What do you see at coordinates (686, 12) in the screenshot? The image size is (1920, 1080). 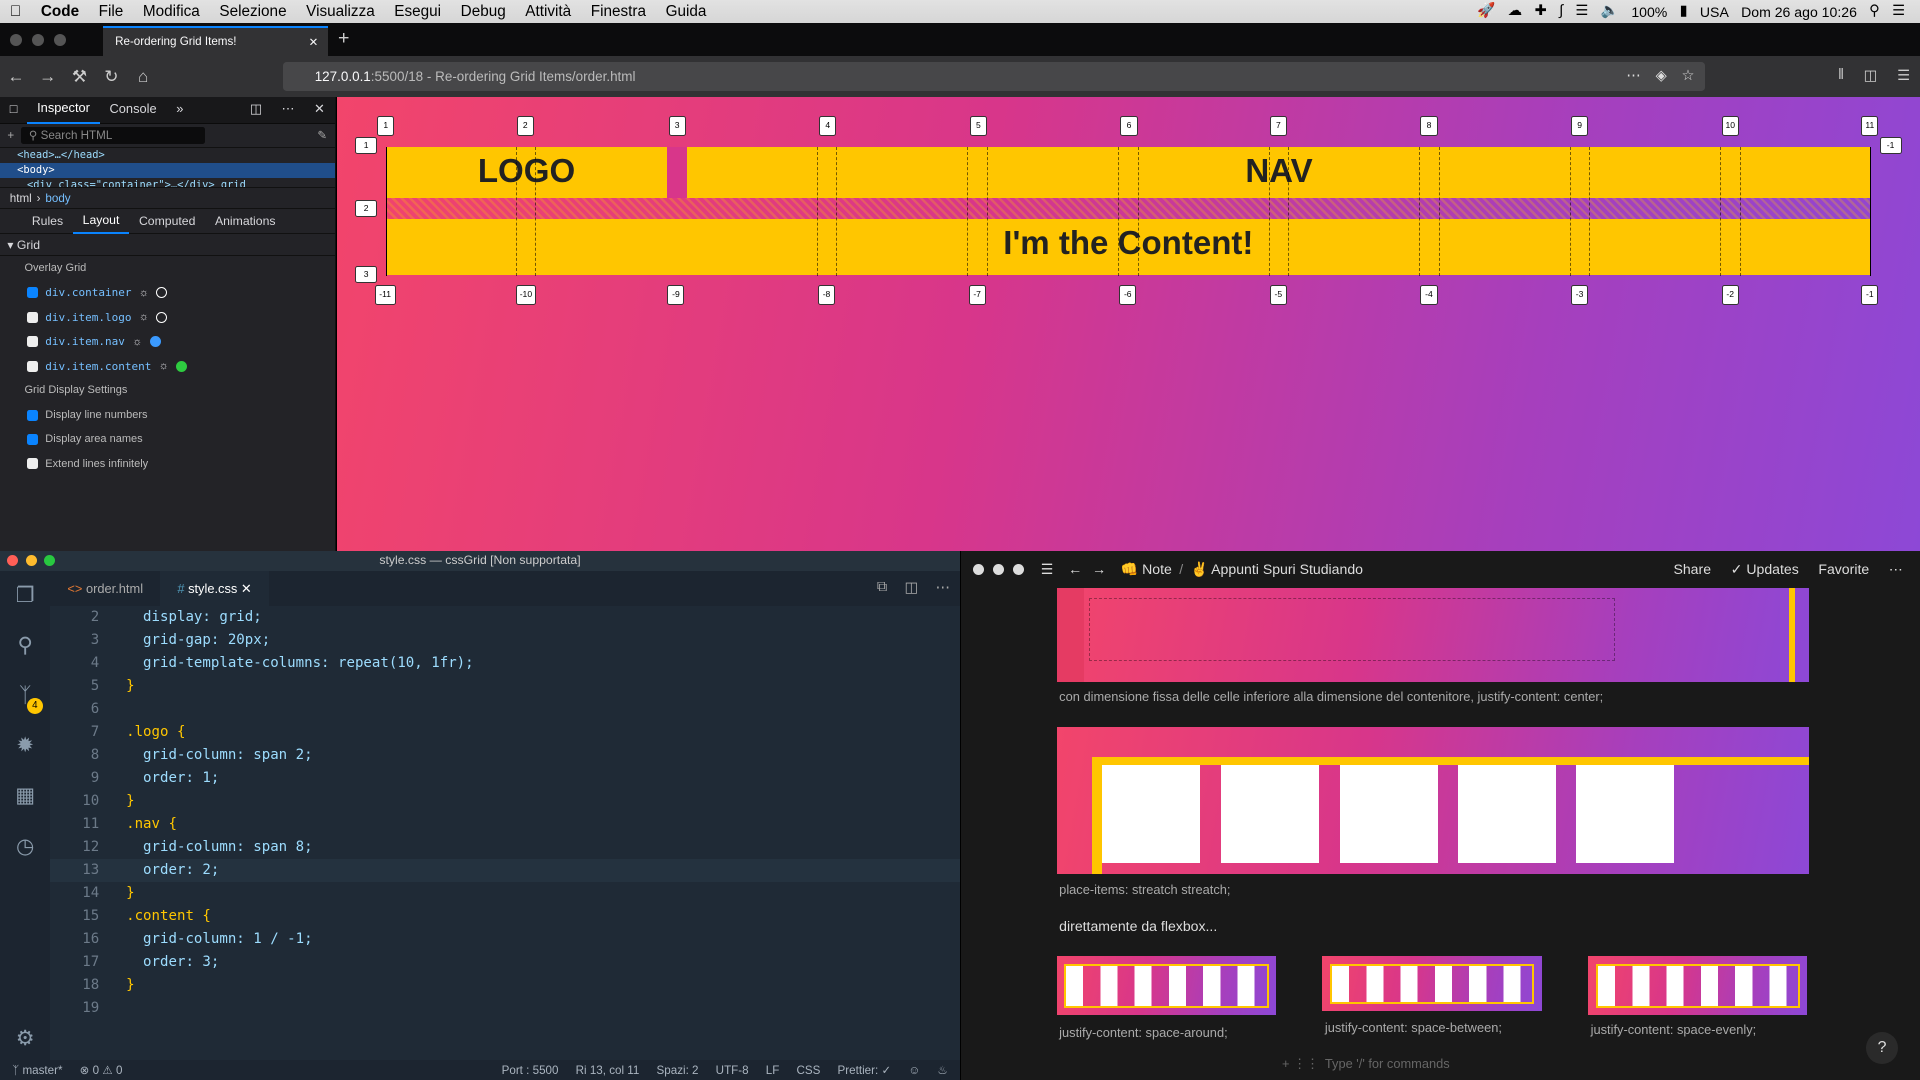 I see `menu-guida: Guida` at bounding box center [686, 12].